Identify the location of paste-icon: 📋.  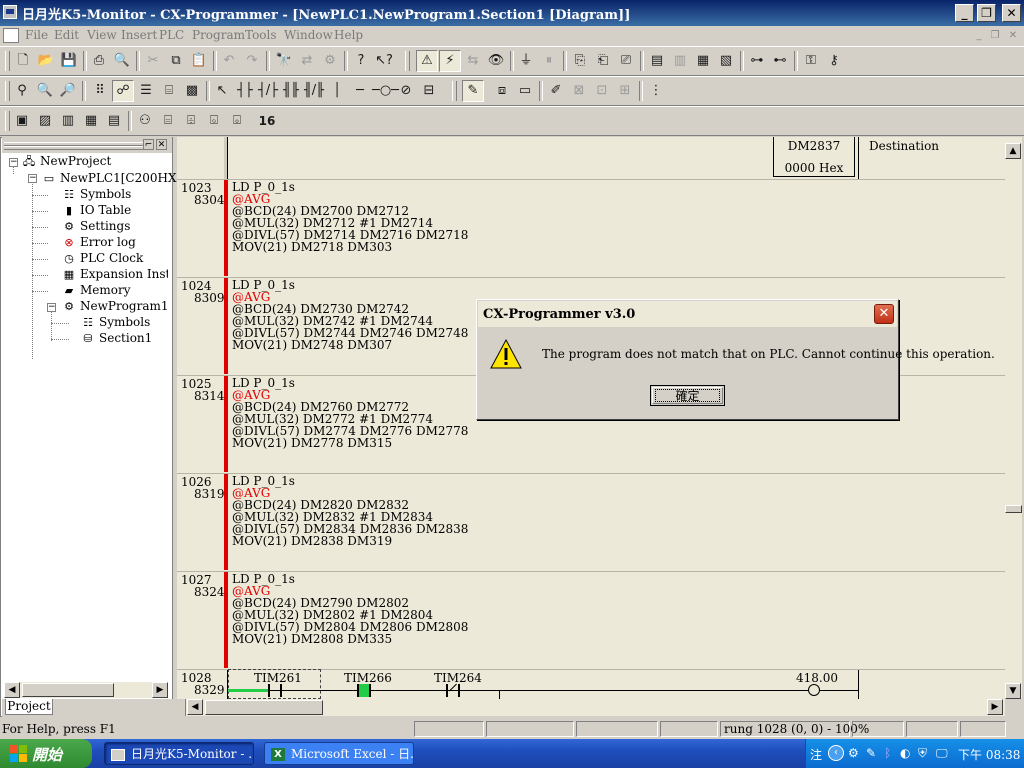
(199, 61).